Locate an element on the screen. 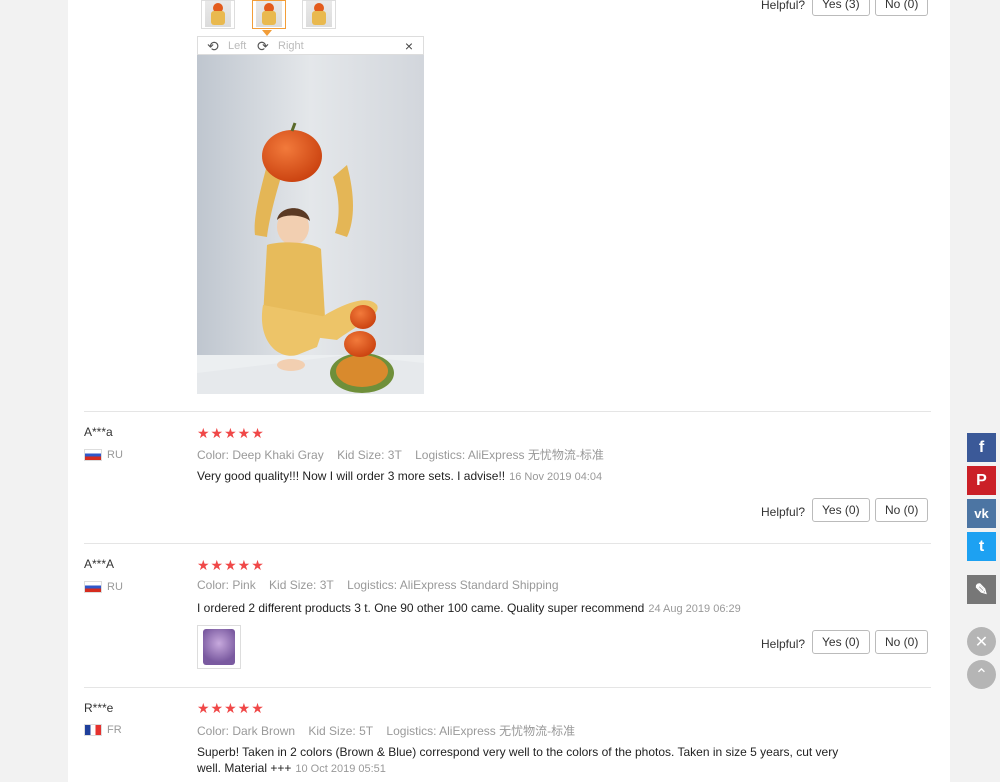  pencil-icon: ✎ is located at coordinates (981, 589).